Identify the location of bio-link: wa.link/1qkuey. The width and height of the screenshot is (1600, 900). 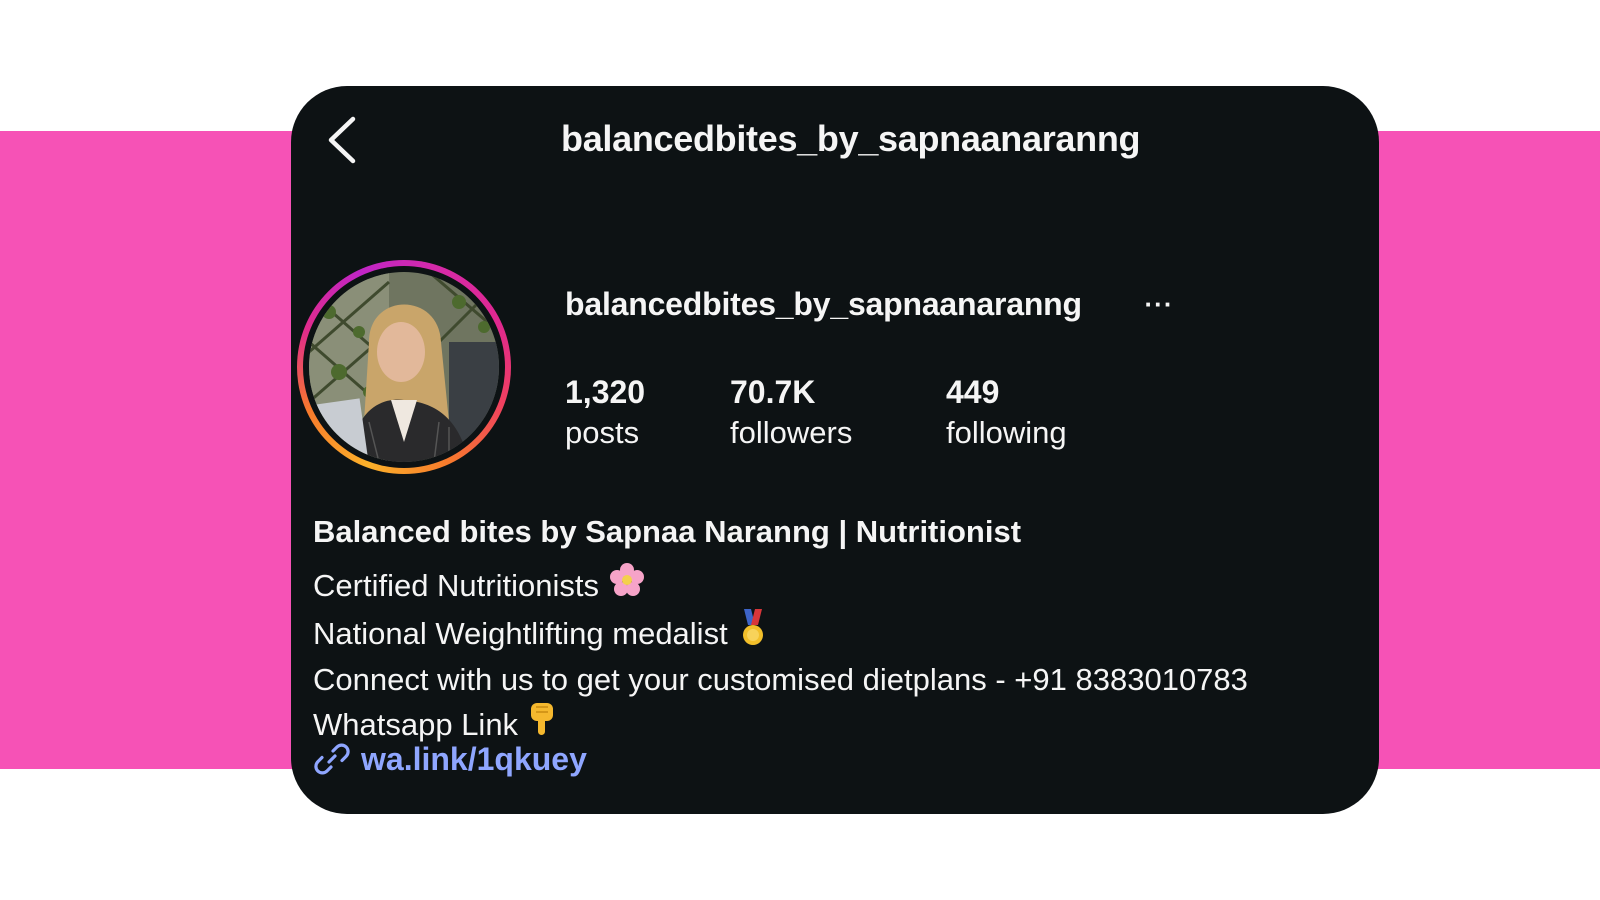
(450, 759).